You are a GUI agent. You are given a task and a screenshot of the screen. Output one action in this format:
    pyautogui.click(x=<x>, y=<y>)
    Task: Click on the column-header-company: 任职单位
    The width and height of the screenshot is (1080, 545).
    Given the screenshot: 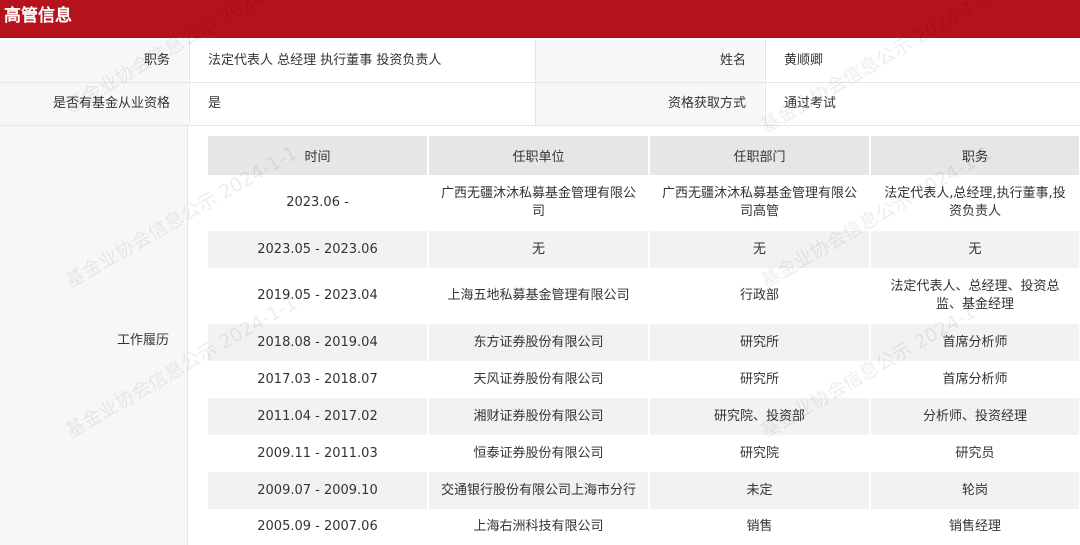 What is the action you would take?
    pyautogui.click(x=539, y=155)
    